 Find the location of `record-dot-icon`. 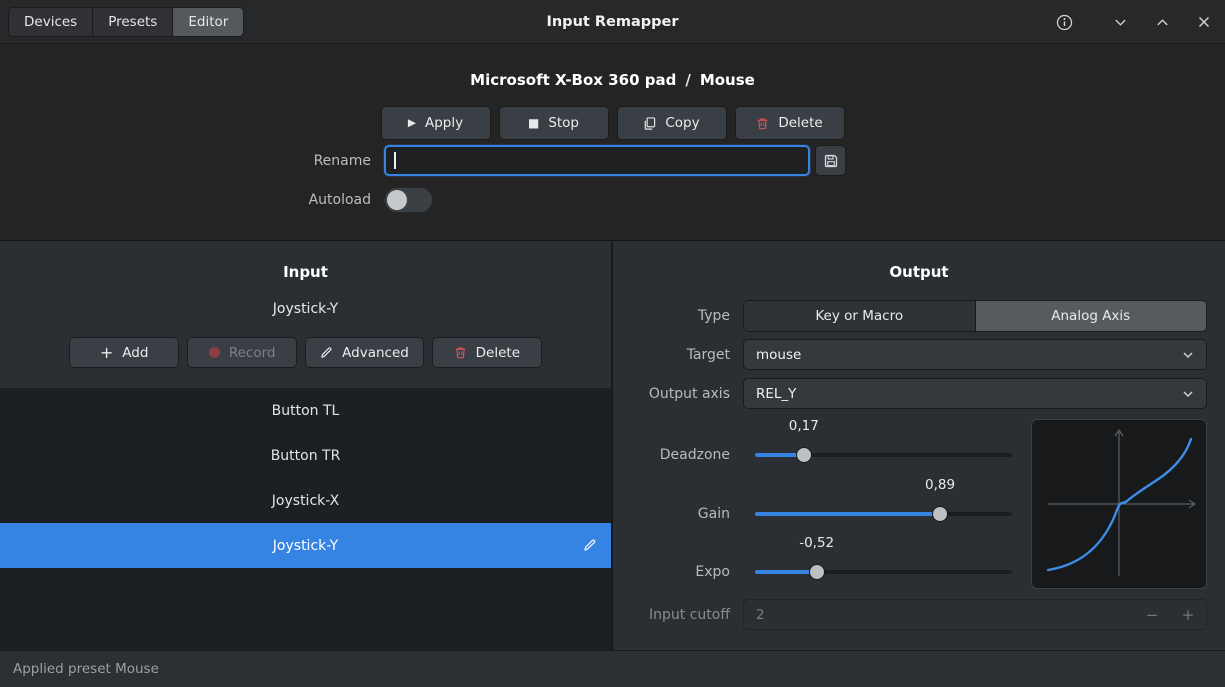

record-dot-icon is located at coordinates (214, 352).